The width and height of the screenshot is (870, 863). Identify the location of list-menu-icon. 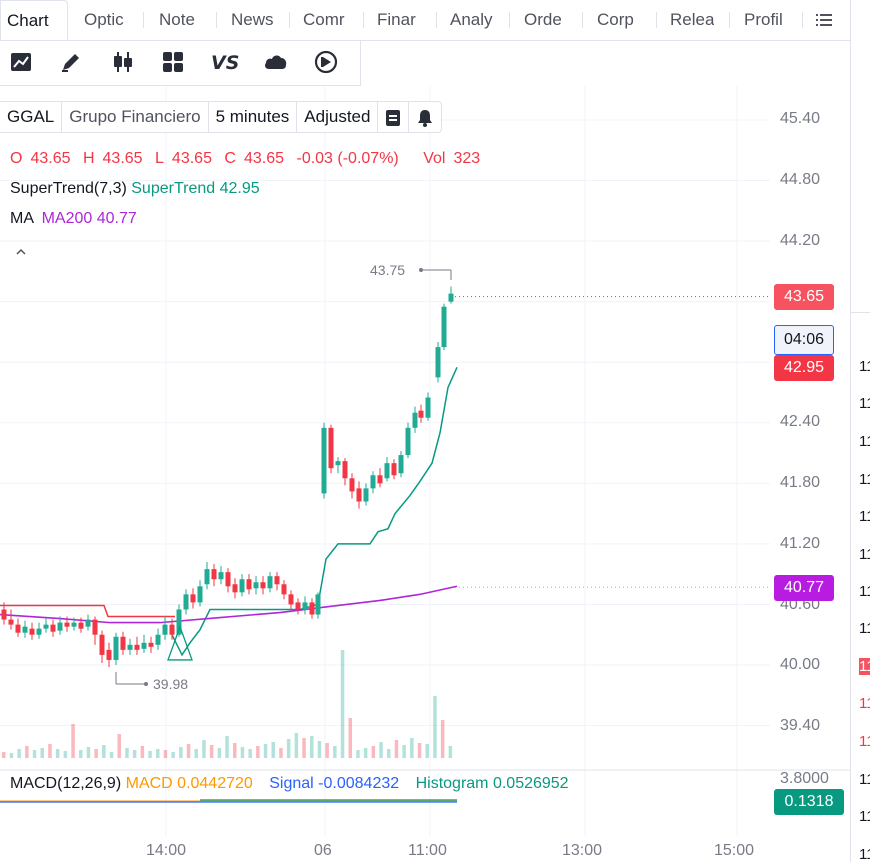
(825, 22).